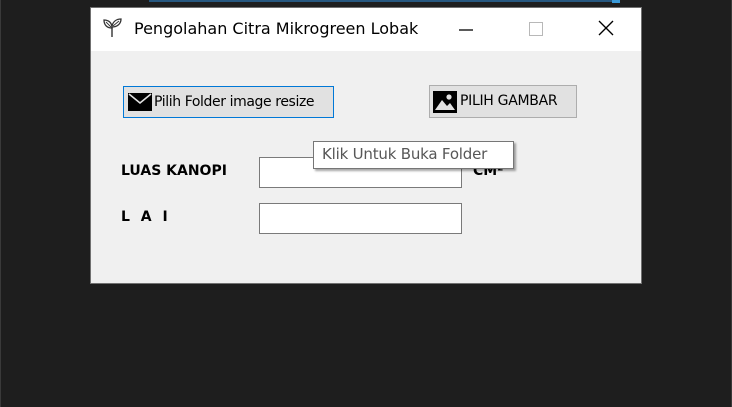 Image resolution: width=732 pixels, height=407 pixels. Describe the element at coordinates (146, 217) in the screenshot. I see `lai-label: L A I` at that location.